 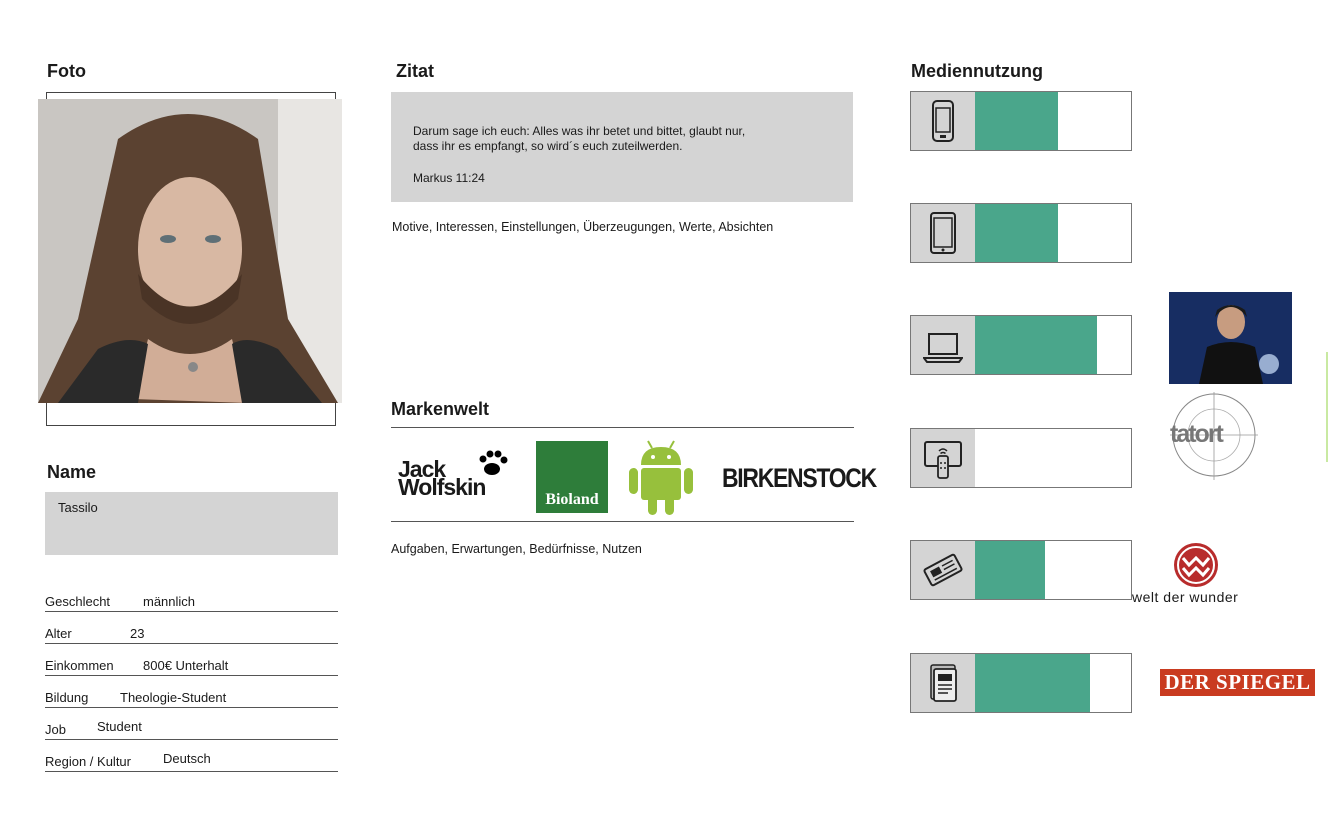 I want to click on markenwelt-heading: Markenwelt, so click(x=440, y=409).